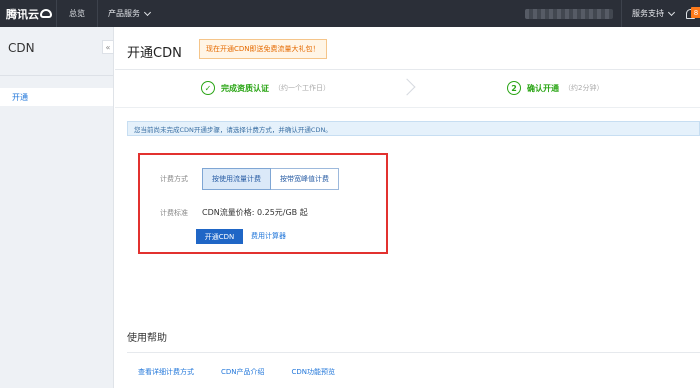 This screenshot has width=700, height=388. What do you see at coordinates (648, 13) in the screenshot?
I see `service-support-label: 服务支持` at bounding box center [648, 13].